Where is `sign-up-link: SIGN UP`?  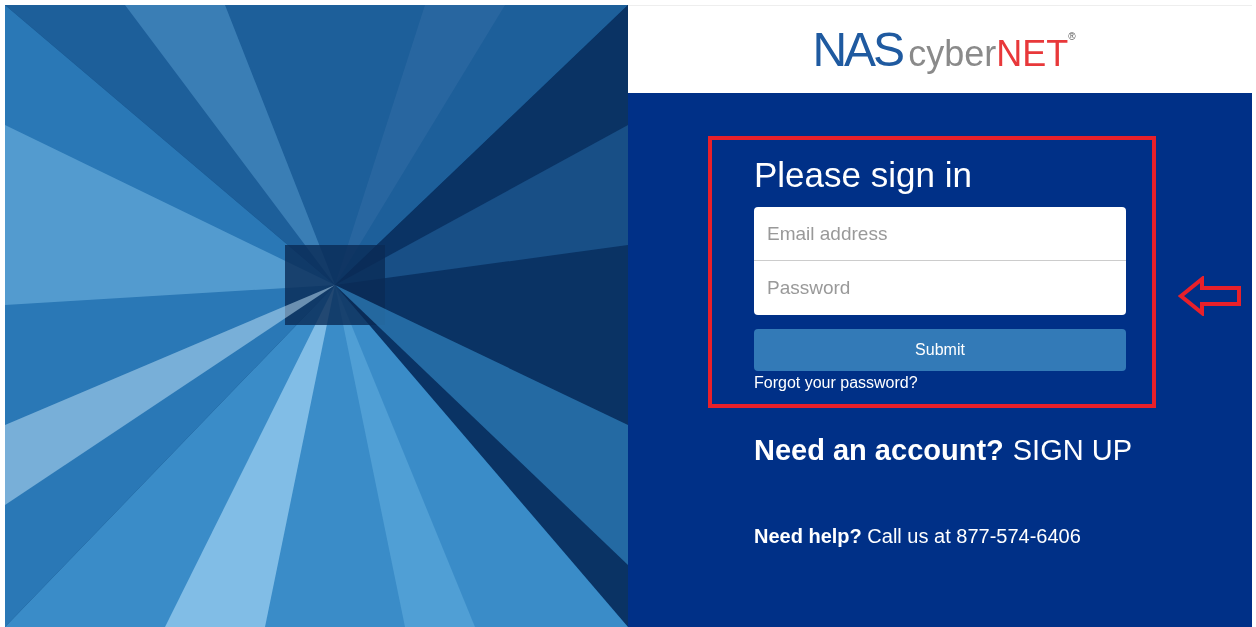 sign-up-link: SIGN UP is located at coordinates (1072, 450).